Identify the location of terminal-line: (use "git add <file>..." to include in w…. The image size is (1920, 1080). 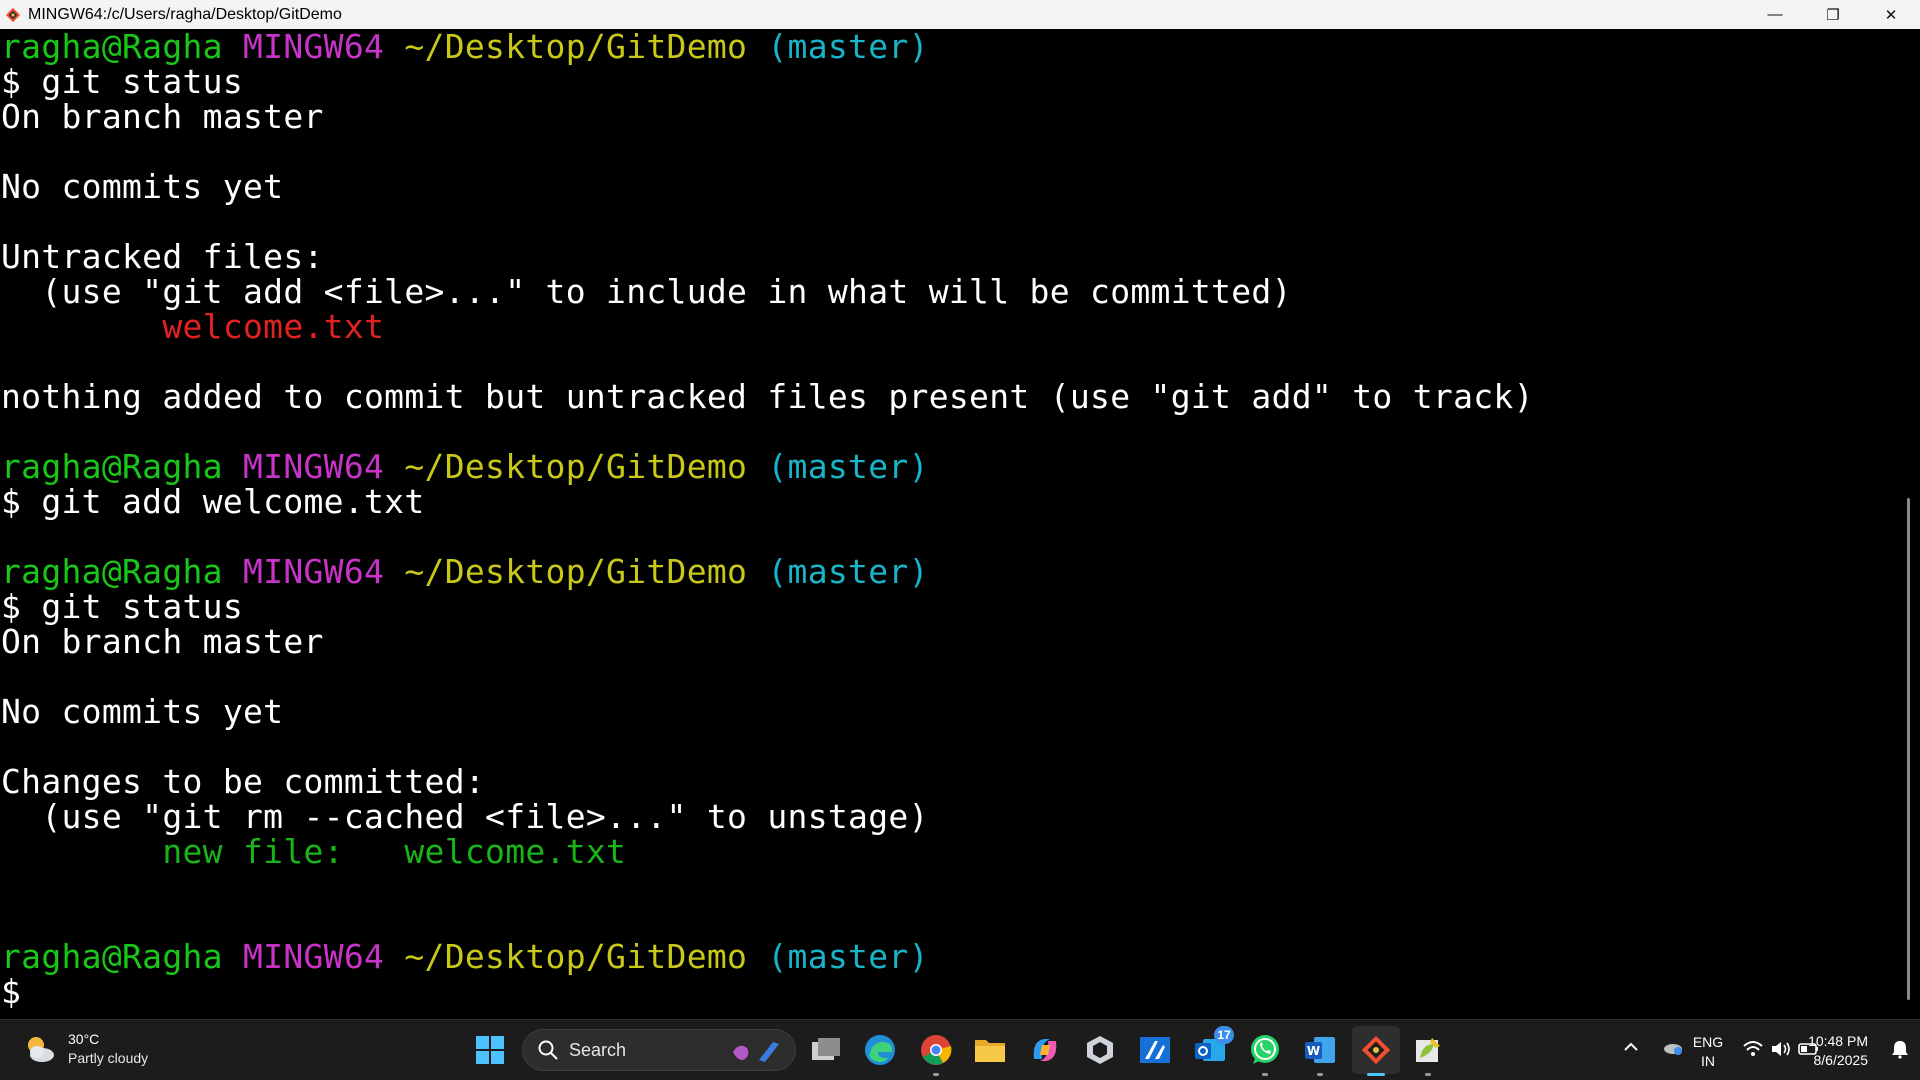
(767, 291).